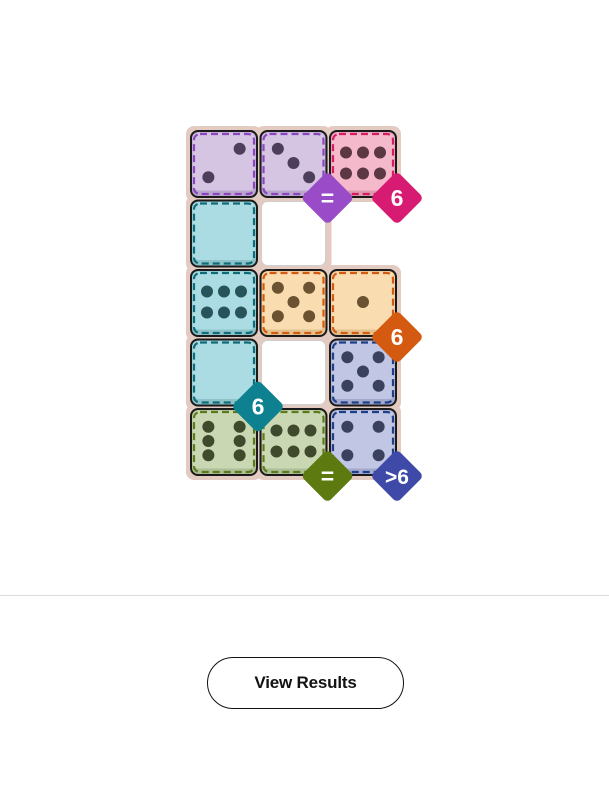 The height and width of the screenshot is (797, 609). I want to click on view-results-button: View Results, so click(305, 683).